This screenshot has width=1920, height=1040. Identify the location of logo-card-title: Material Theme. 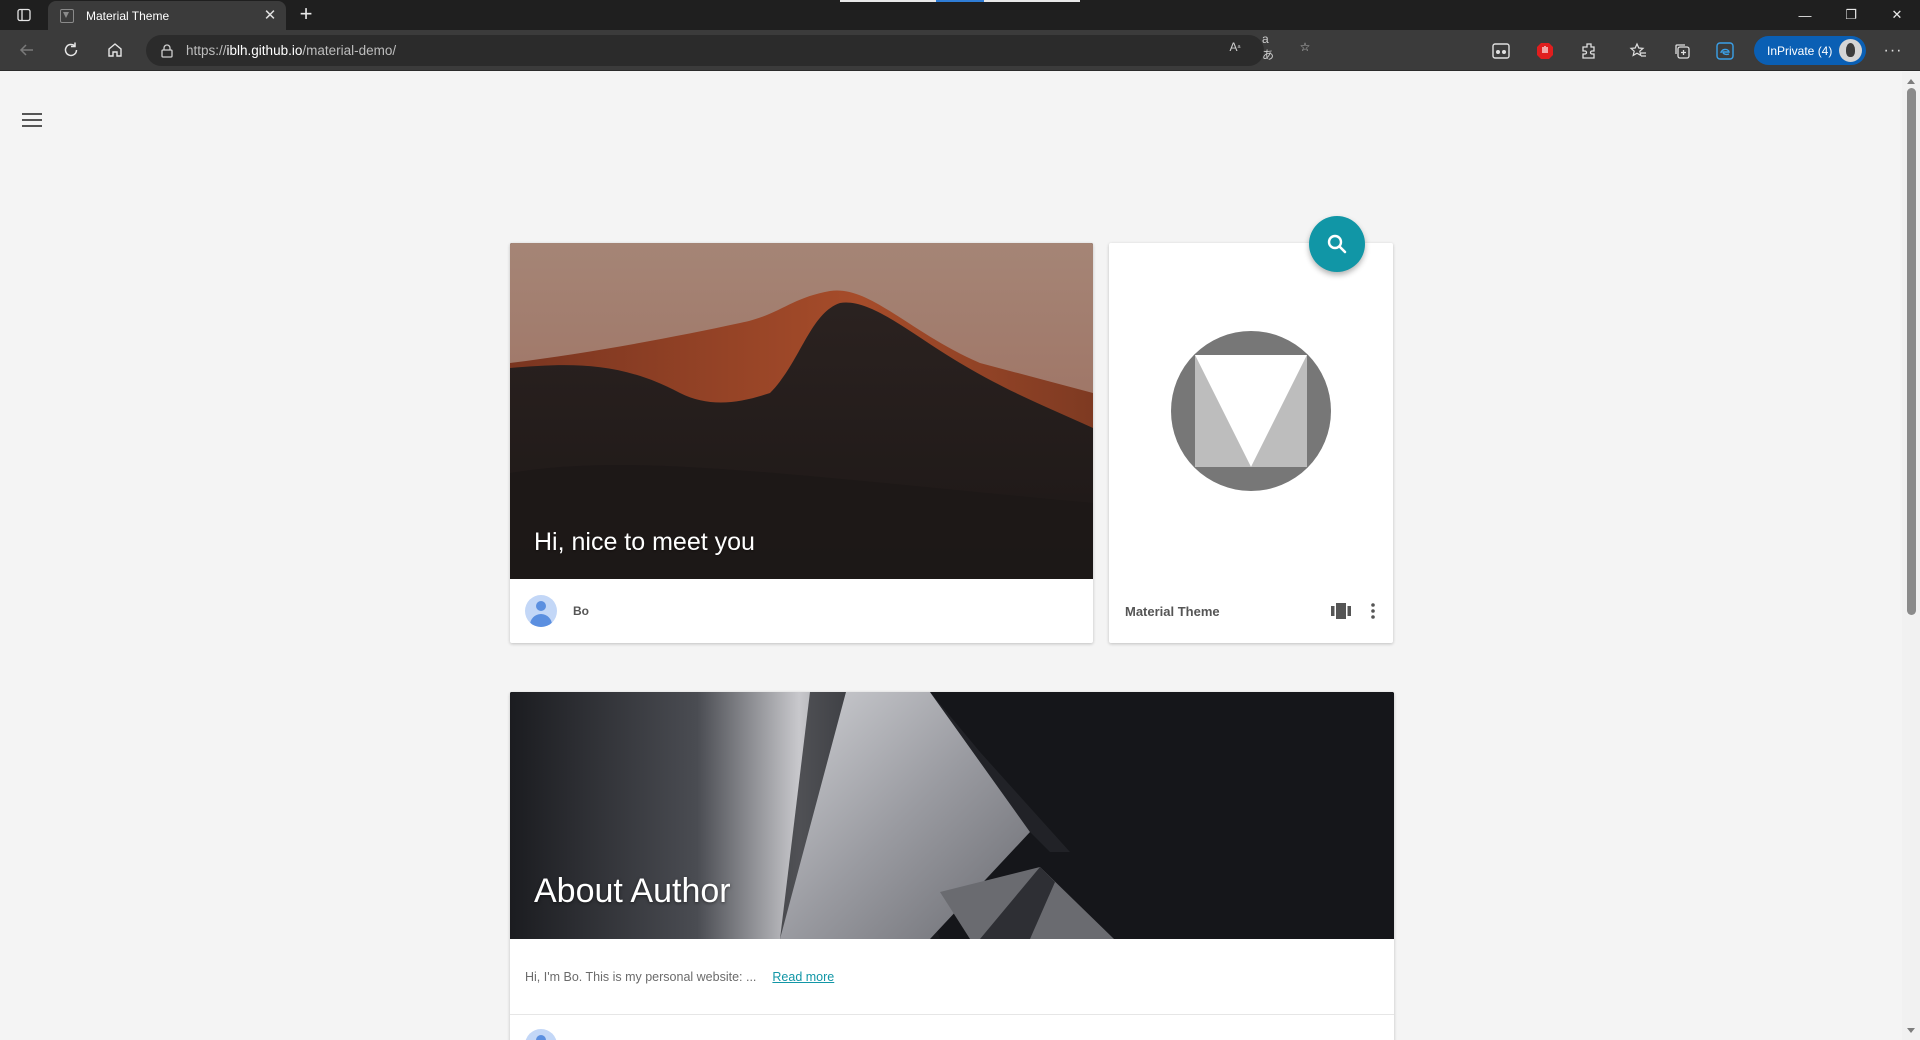
(1227, 611).